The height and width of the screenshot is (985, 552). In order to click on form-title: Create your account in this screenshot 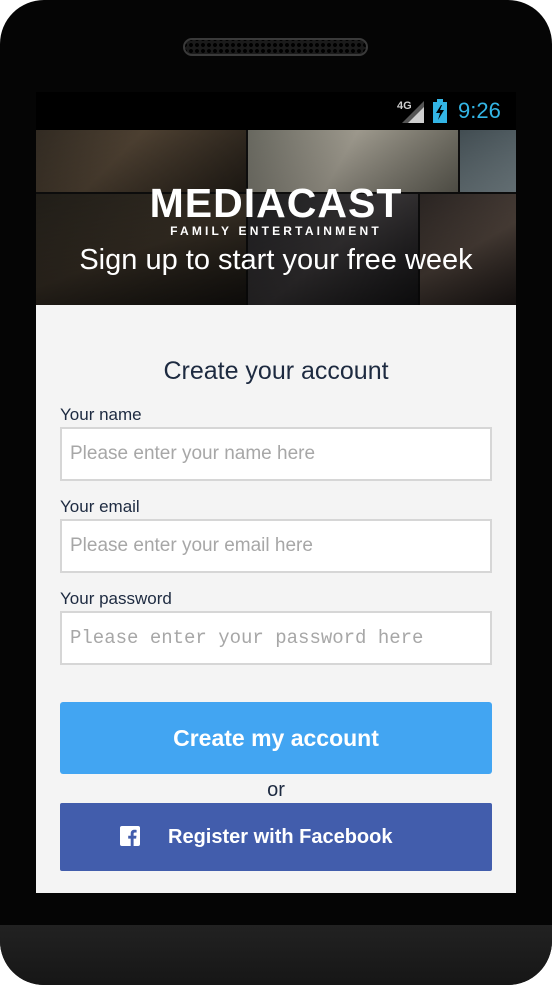, I will do `click(276, 371)`.